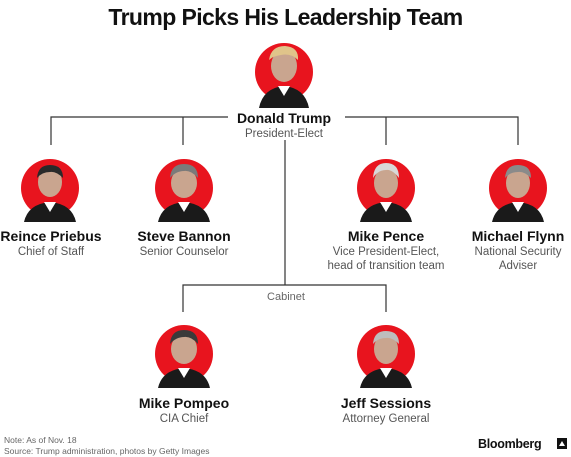 This screenshot has height=457, width=571. What do you see at coordinates (386, 419) in the screenshot?
I see `sessions-role: Attorney General` at bounding box center [386, 419].